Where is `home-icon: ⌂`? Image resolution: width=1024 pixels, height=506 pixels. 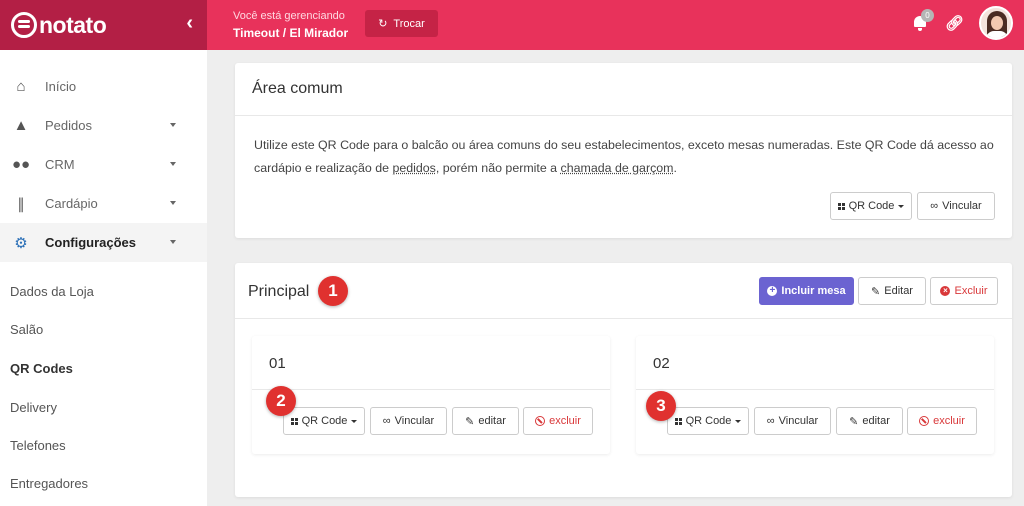
home-icon: ⌂ is located at coordinates (21, 86).